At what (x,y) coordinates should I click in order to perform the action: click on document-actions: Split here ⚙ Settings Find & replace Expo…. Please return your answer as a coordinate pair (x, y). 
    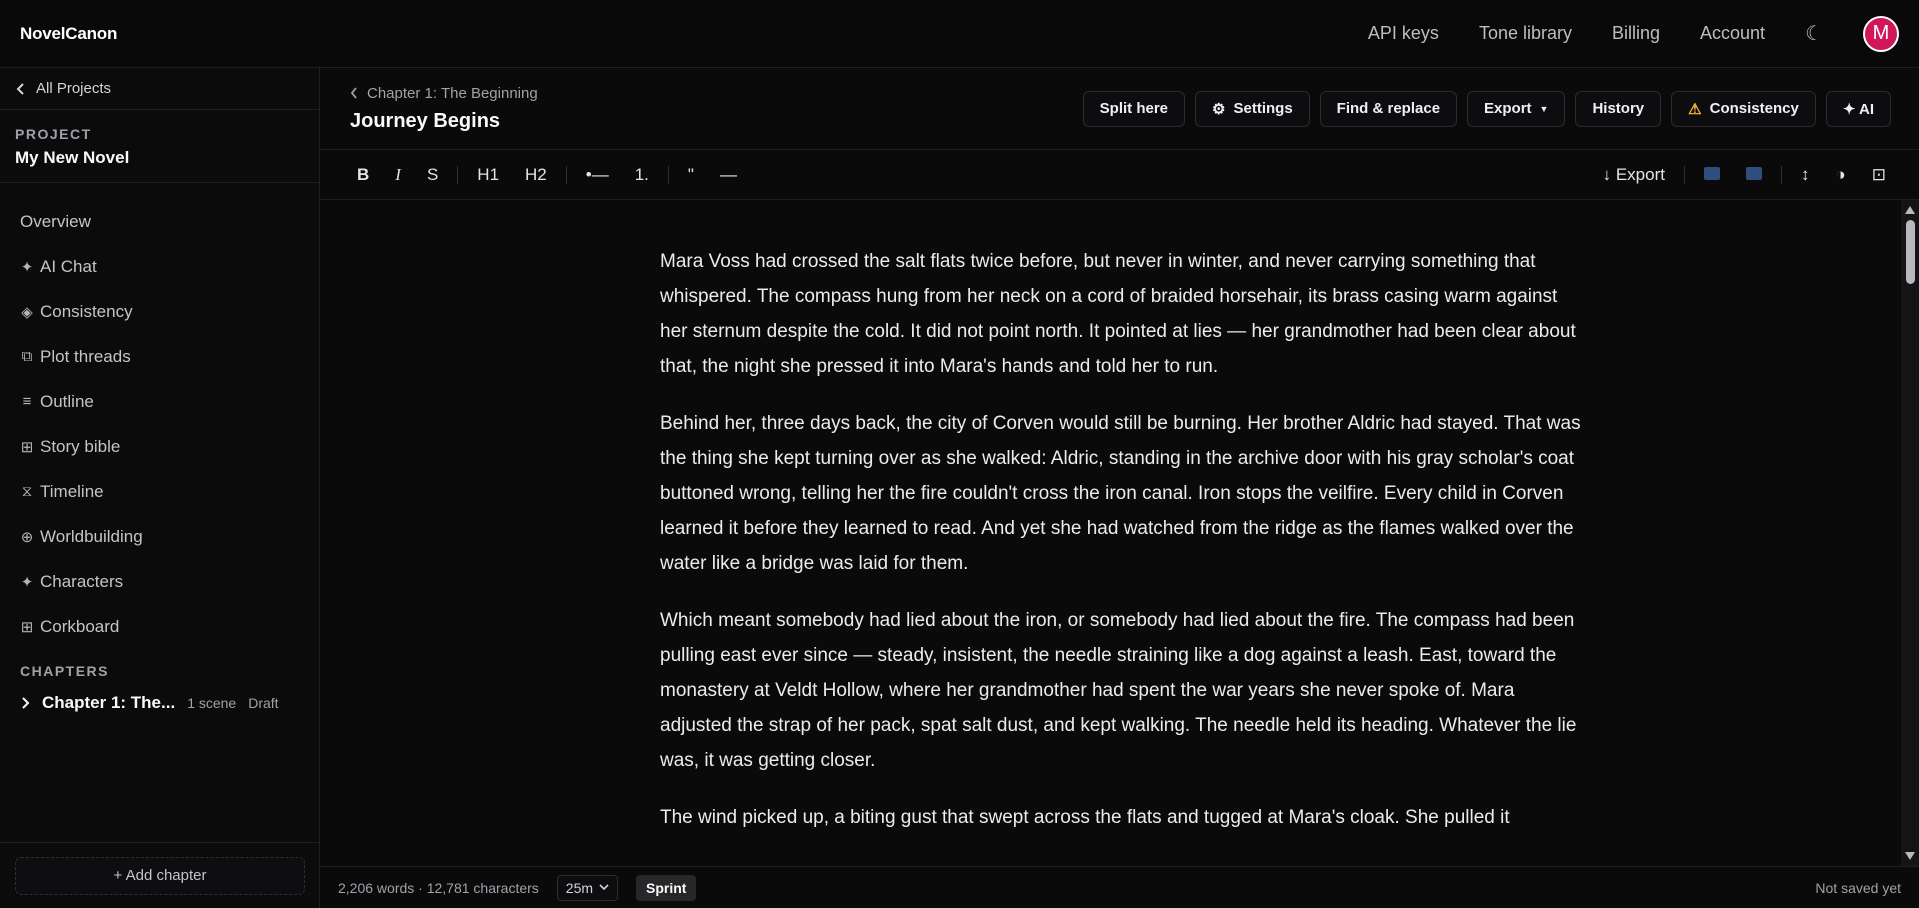
    Looking at the image, I should click on (1486, 108).